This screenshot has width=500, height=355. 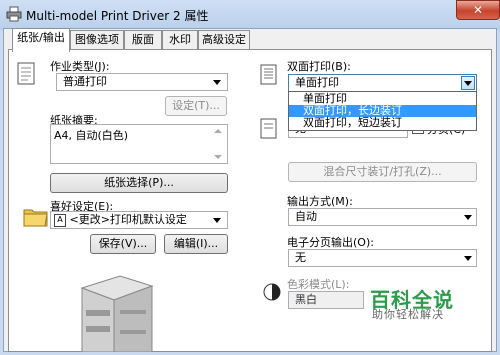 I want to click on ecollate-label: 电子分页输出(O):, so click(x=330, y=242).